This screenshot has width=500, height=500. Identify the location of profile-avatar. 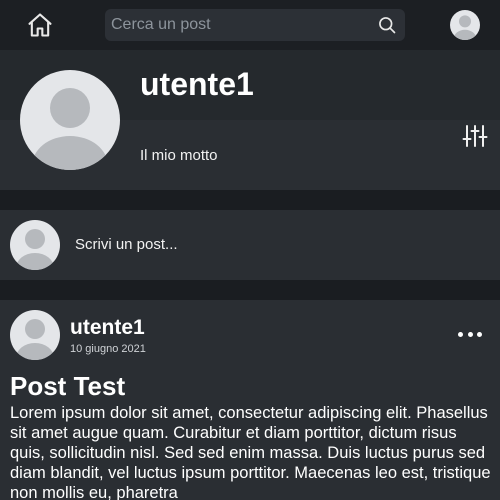
(70, 120).